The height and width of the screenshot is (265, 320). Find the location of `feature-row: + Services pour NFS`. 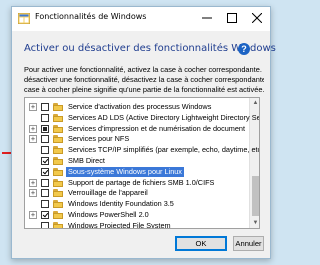

feature-row: + Services pour NFS is located at coordinates (137, 139).